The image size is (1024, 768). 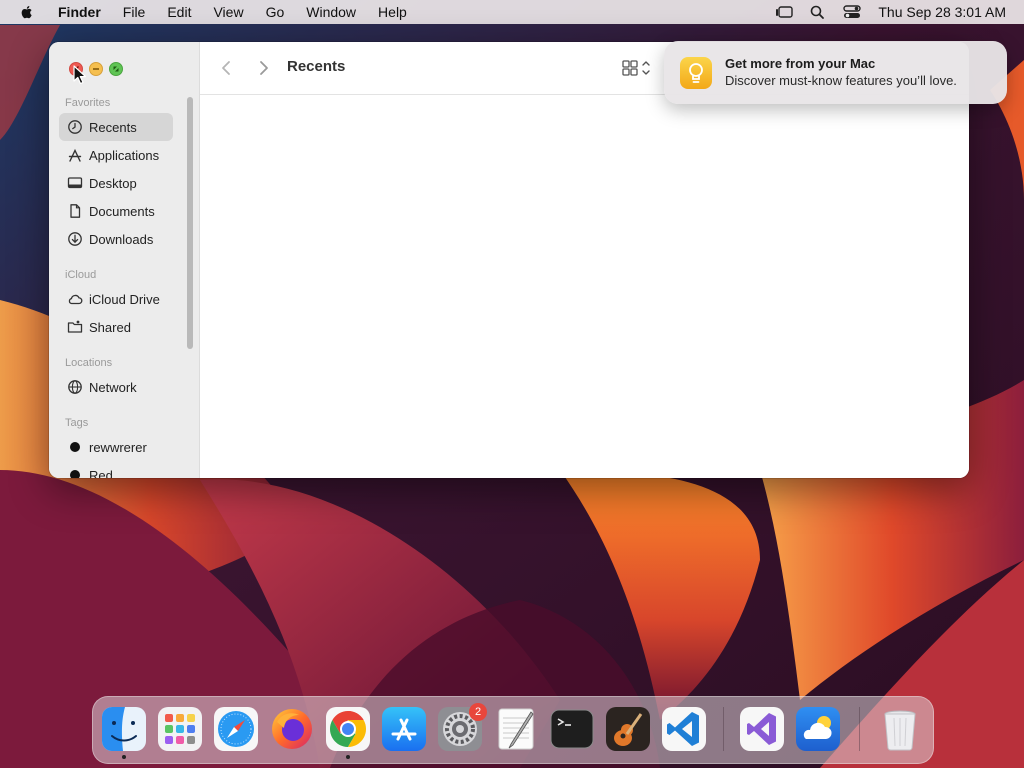 I want to click on weather-icon, so click(x=818, y=729).